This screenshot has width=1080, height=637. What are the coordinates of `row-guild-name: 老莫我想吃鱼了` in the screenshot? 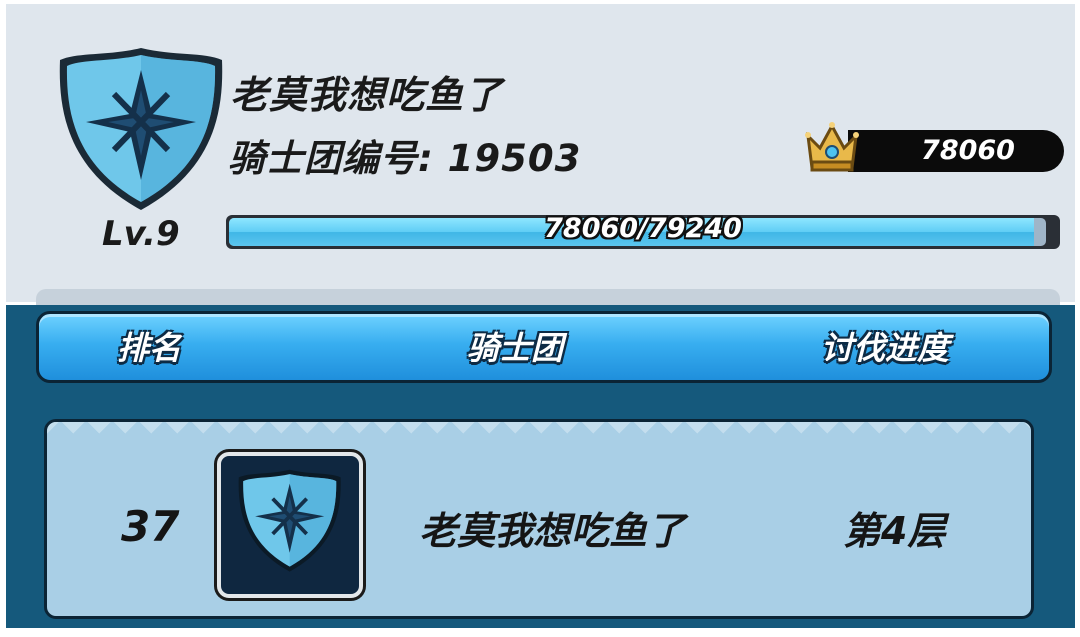 It's located at (552, 531).